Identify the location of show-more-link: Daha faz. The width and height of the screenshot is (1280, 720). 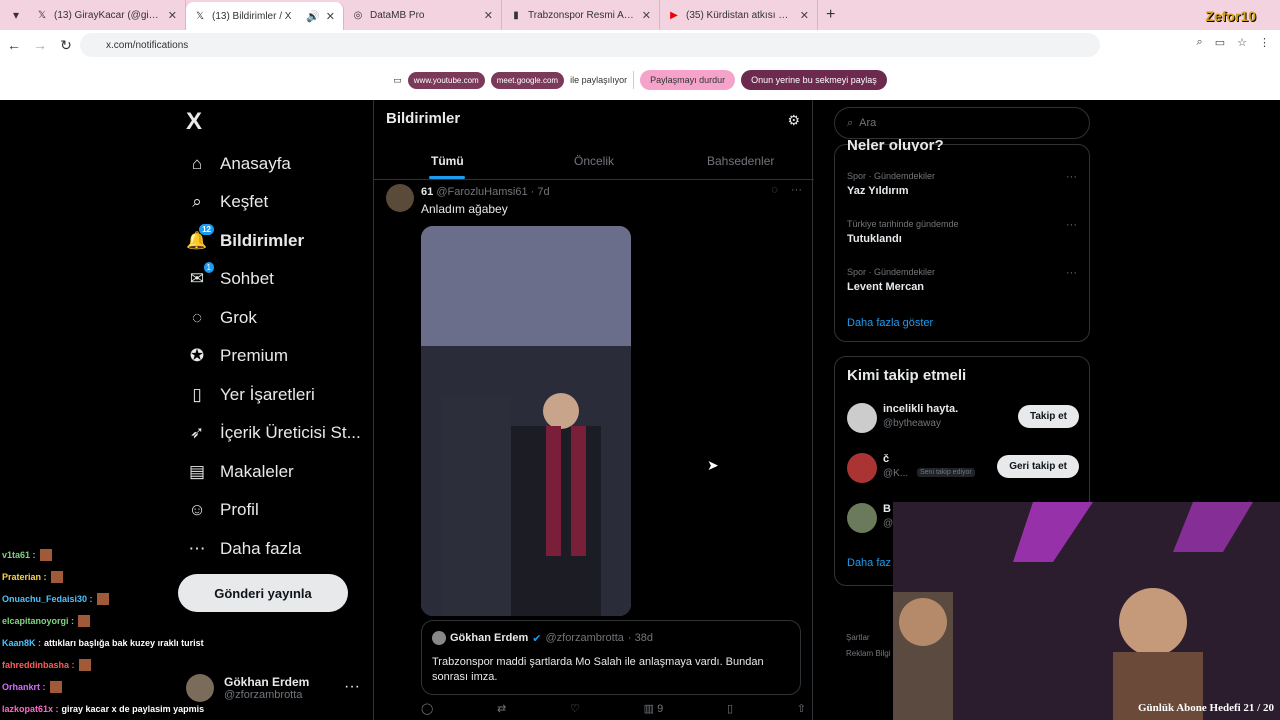
(869, 563).